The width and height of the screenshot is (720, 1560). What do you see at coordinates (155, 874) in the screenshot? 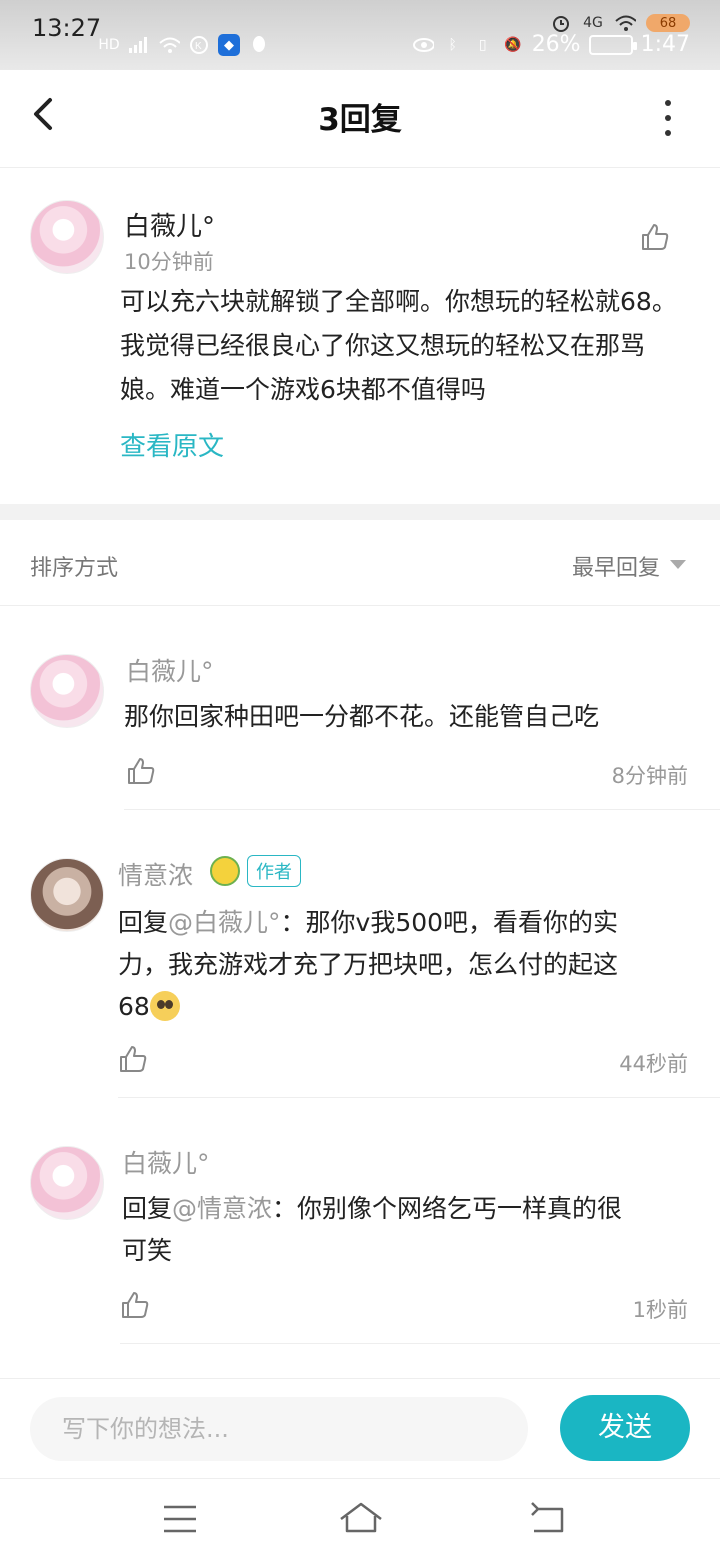
I see `reply-author: 情意浓` at bounding box center [155, 874].